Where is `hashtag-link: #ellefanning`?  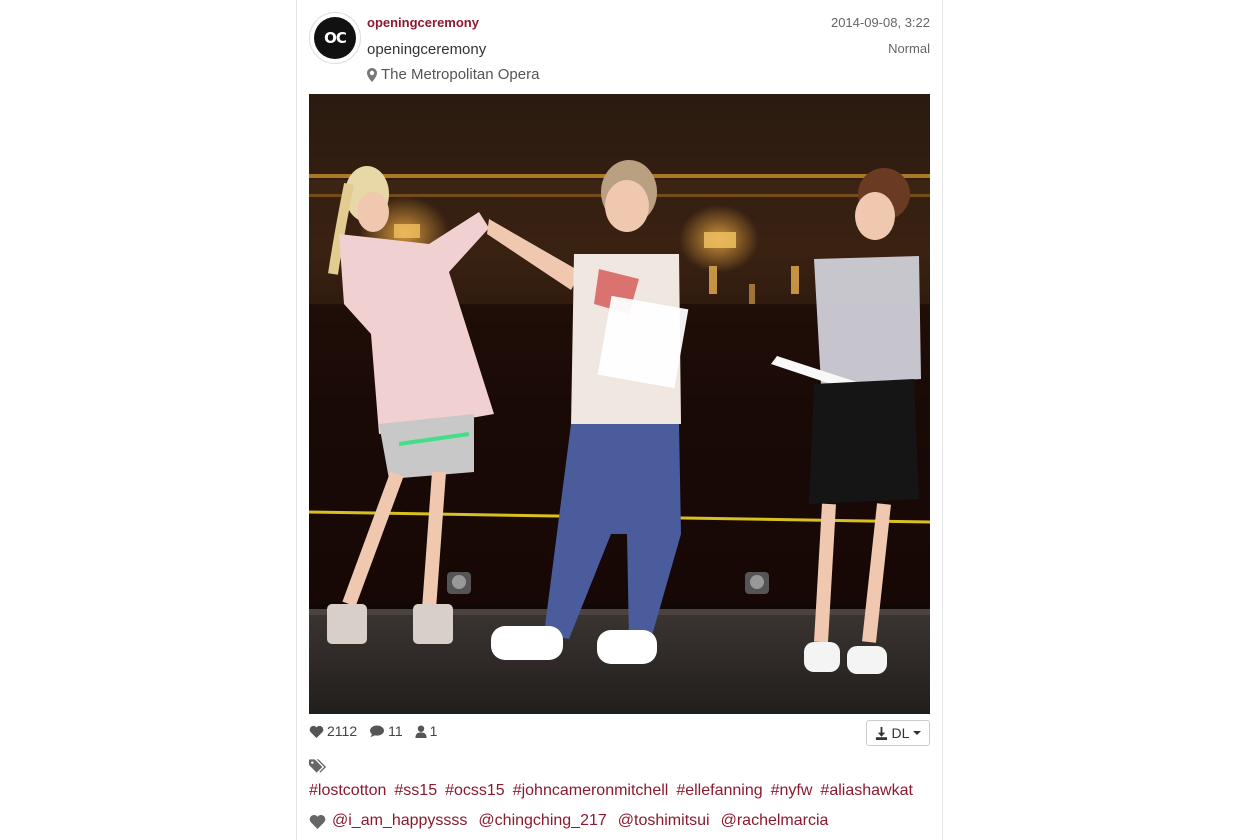 hashtag-link: #ellefanning is located at coordinates (719, 790).